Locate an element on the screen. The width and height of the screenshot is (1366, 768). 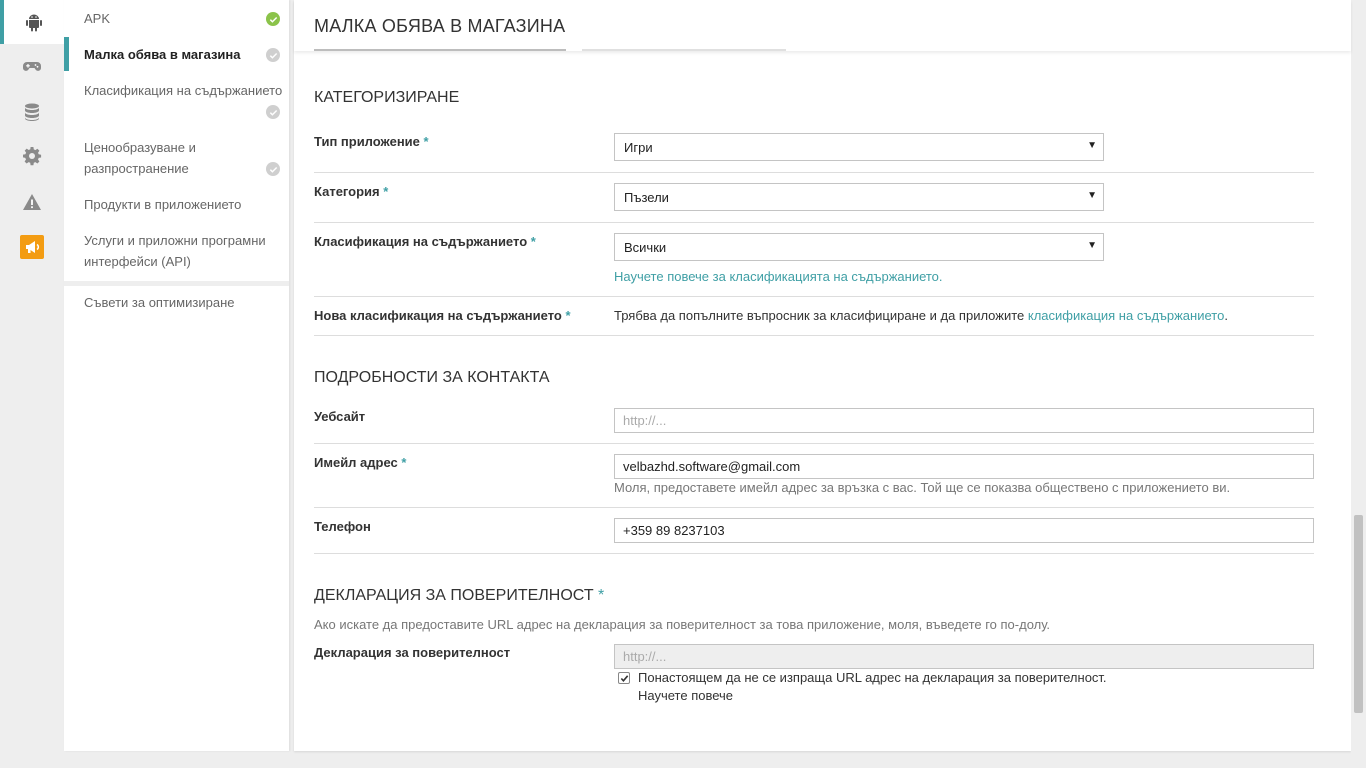
gear-icon is located at coordinates (32, 156).